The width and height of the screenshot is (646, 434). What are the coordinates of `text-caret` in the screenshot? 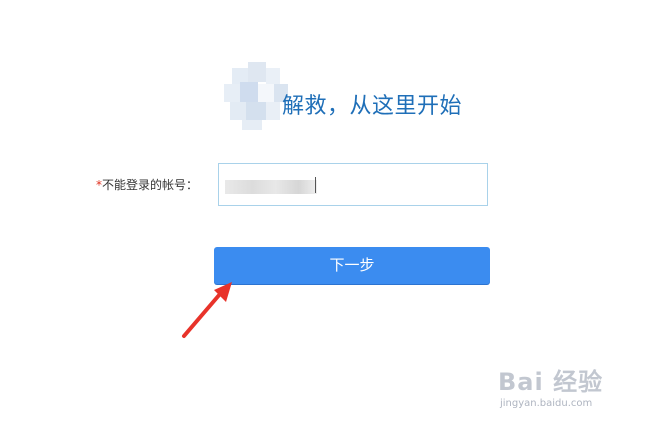 It's located at (315, 185).